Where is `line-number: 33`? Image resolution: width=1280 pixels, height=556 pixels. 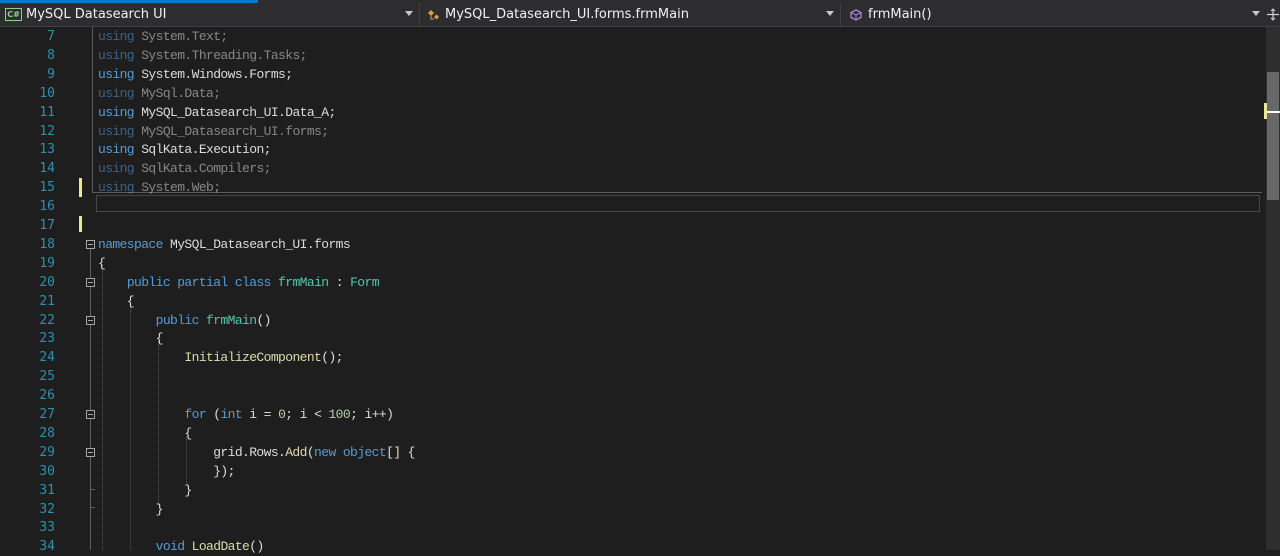 line-number: 33 is located at coordinates (47, 528).